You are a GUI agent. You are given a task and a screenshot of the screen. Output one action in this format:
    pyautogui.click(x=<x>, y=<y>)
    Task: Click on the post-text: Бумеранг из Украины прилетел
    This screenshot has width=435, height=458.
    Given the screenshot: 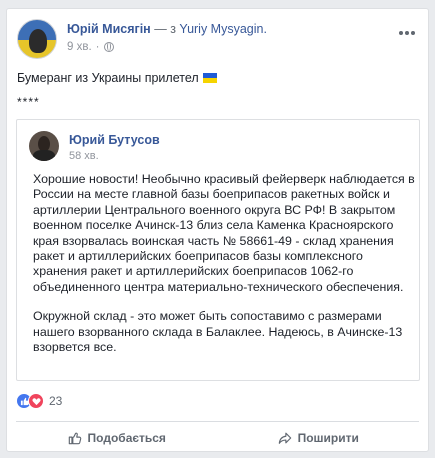 What is the action you would take?
    pyautogui.click(x=117, y=78)
    